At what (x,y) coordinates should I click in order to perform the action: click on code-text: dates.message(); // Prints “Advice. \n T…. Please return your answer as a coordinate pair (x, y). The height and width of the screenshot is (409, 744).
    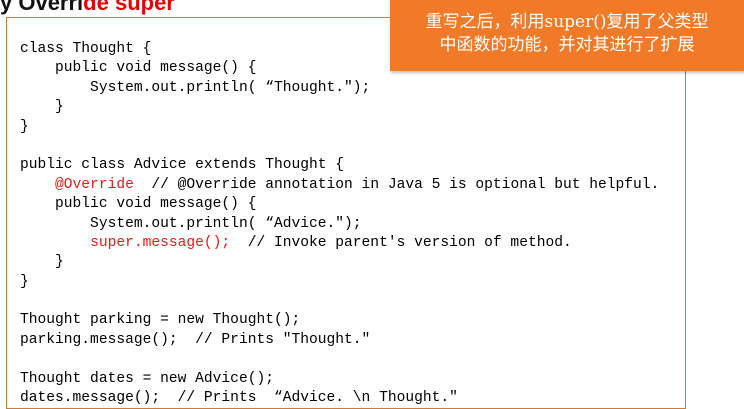
    Looking at the image, I should click on (239, 398).